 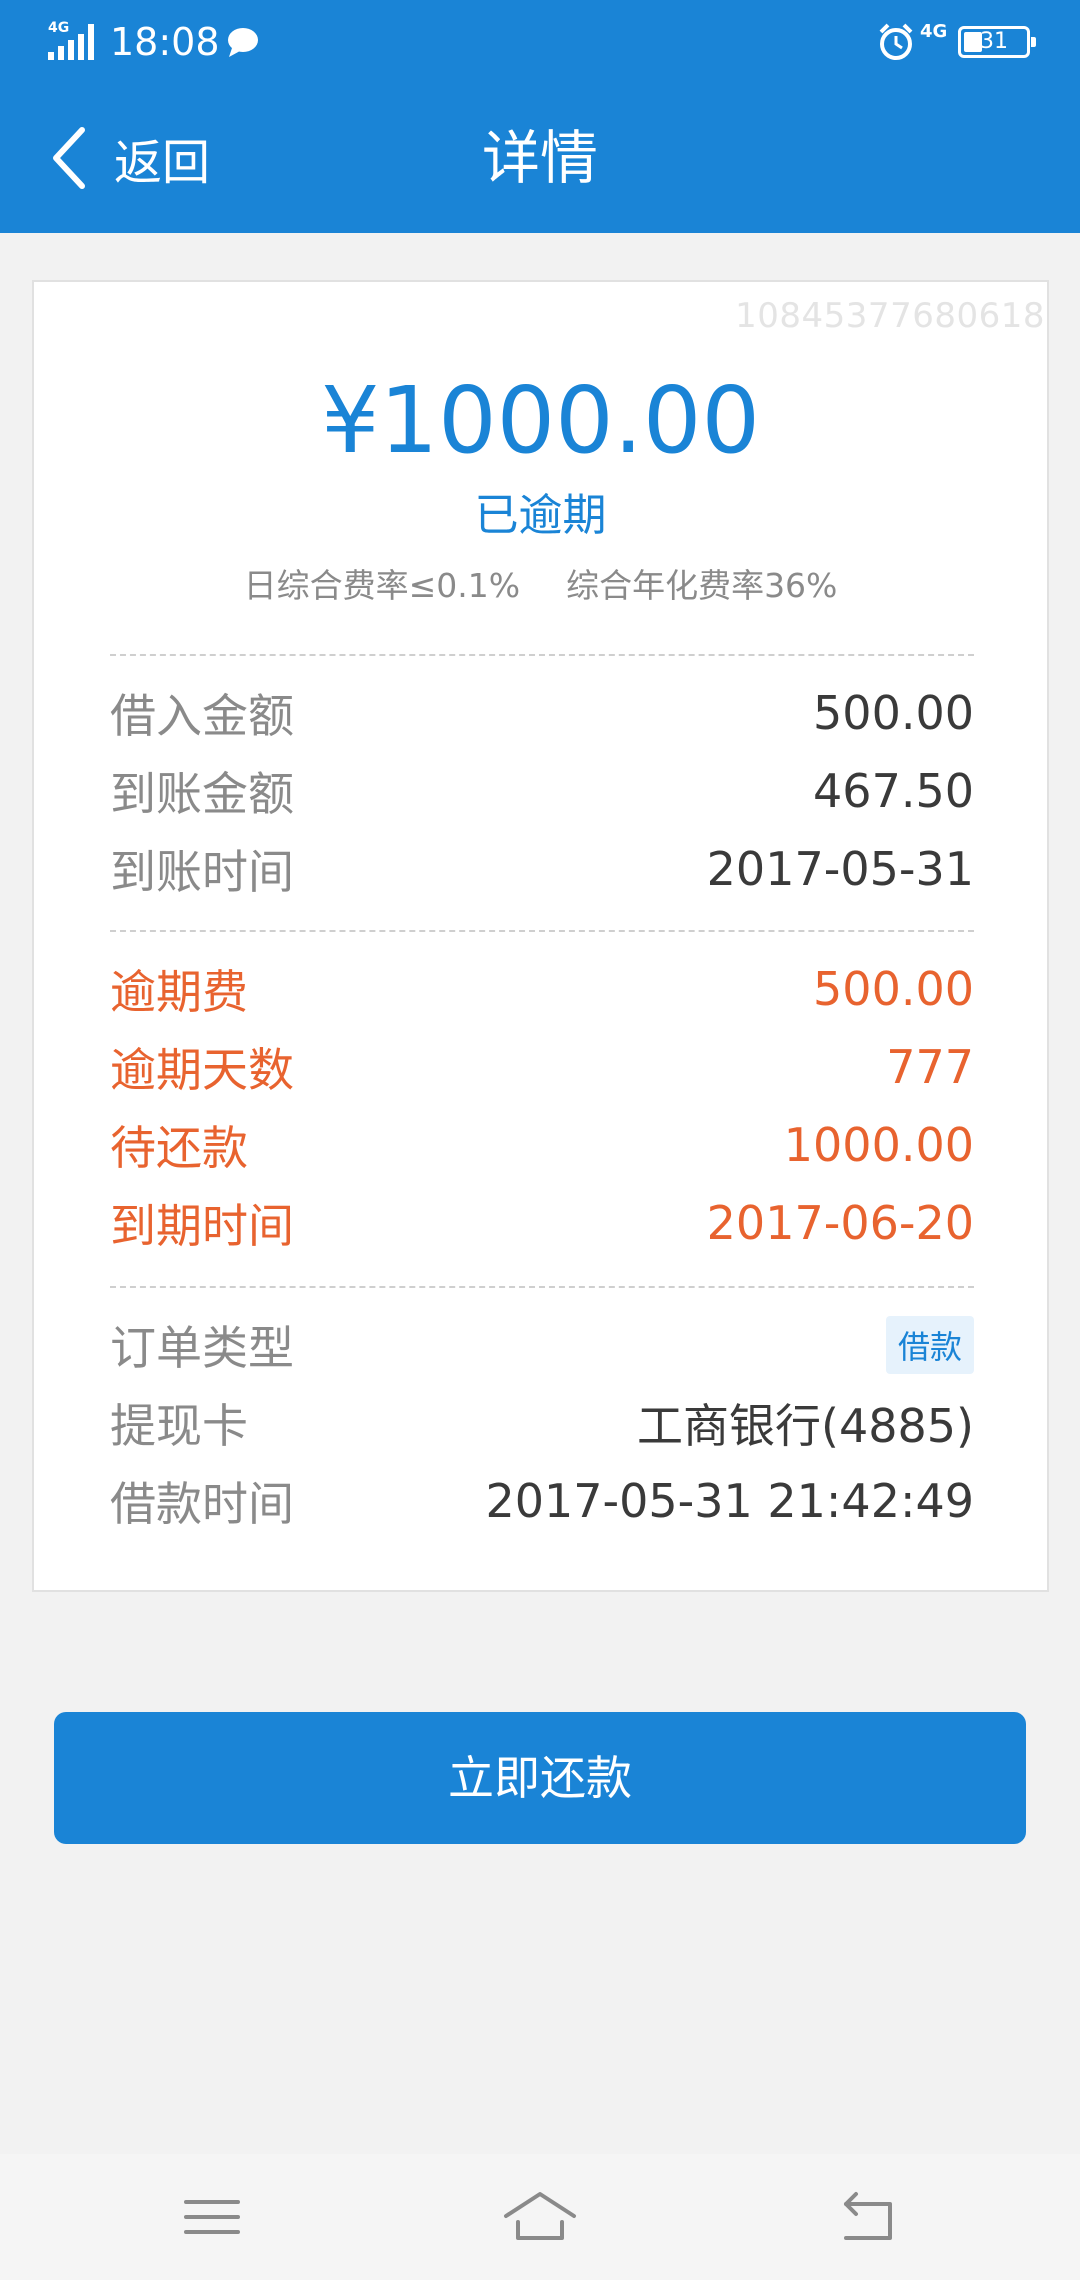 What do you see at coordinates (542, 1224) in the screenshot?
I see `detail-row-due-date: 到期时间 2017-06-20` at bounding box center [542, 1224].